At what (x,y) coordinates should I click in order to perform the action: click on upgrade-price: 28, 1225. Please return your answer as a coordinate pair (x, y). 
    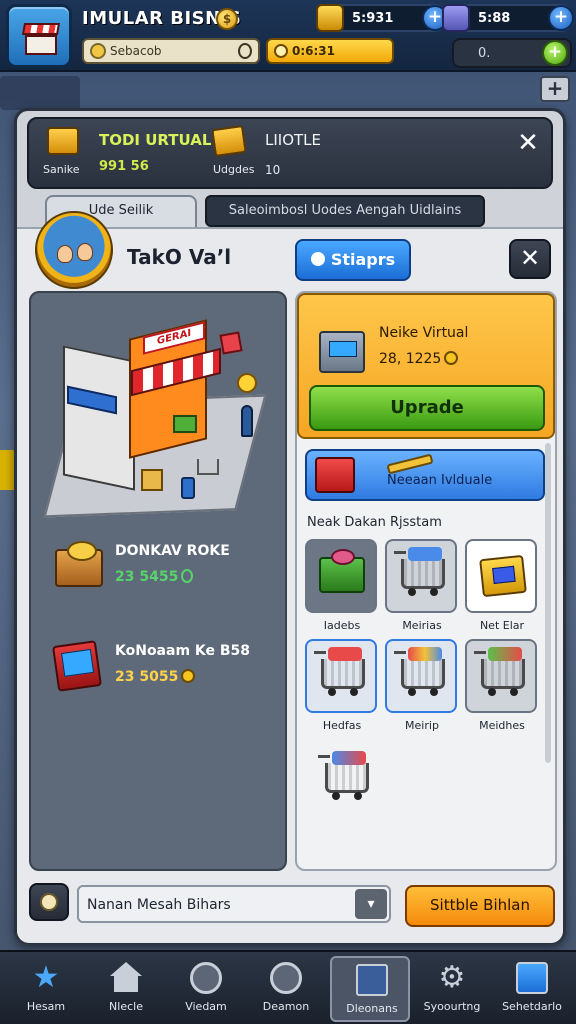
    Looking at the image, I should click on (419, 359).